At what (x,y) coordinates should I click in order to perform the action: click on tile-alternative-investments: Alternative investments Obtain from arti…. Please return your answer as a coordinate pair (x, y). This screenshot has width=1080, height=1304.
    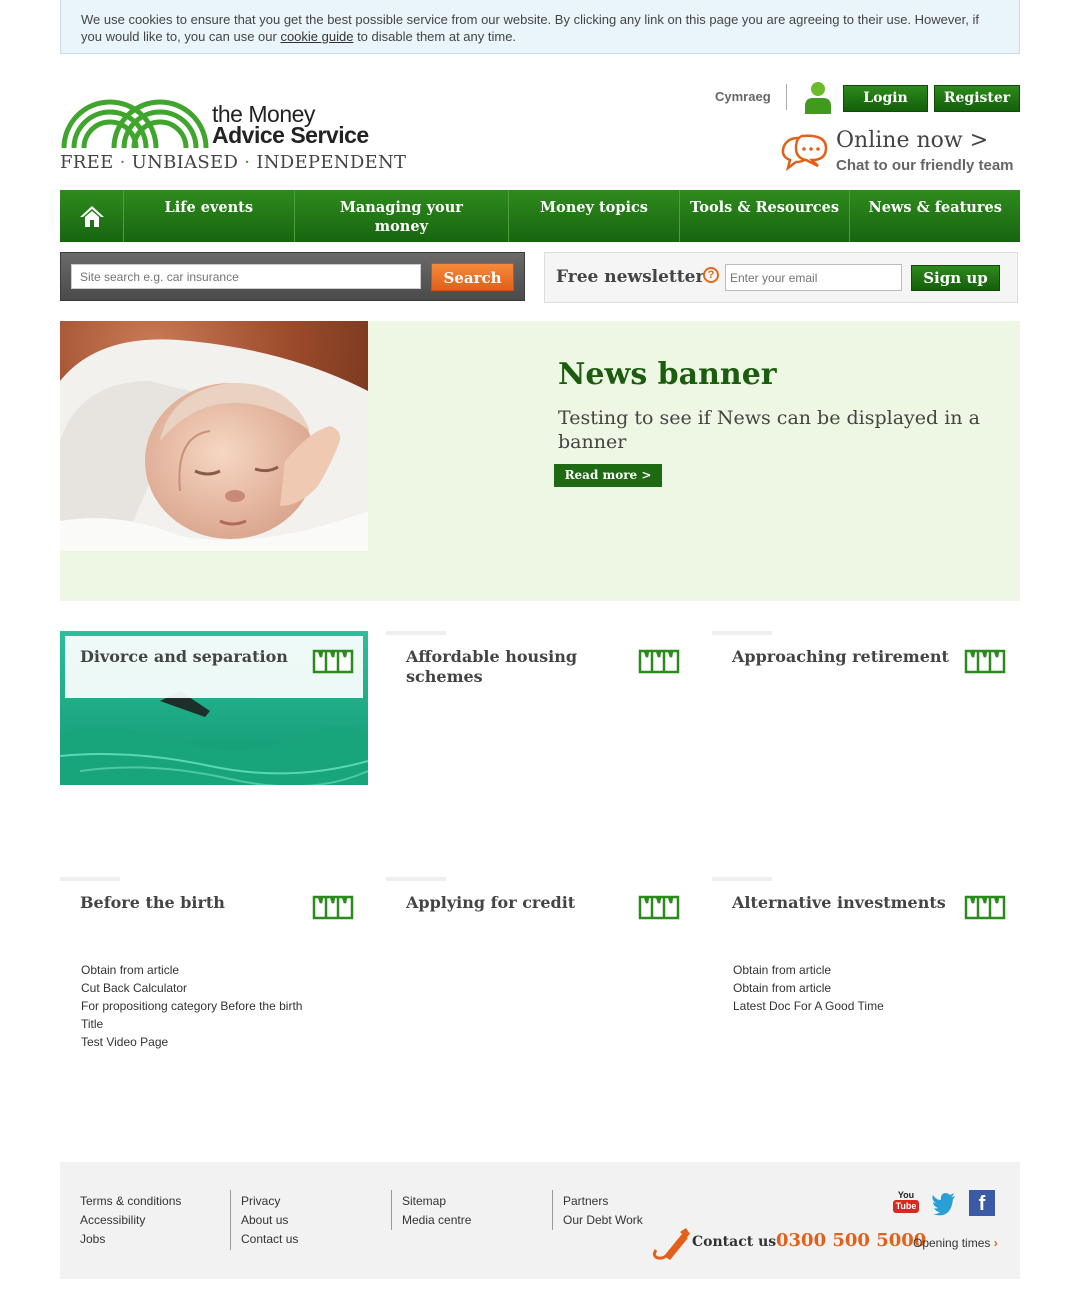
    Looking at the image, I should click on (866, 967).